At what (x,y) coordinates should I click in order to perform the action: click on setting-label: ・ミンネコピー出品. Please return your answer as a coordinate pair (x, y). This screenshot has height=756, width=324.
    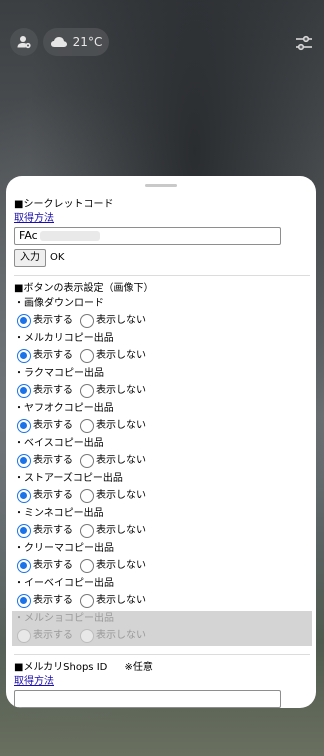
    Looking at the image, I should click on (59, 513).